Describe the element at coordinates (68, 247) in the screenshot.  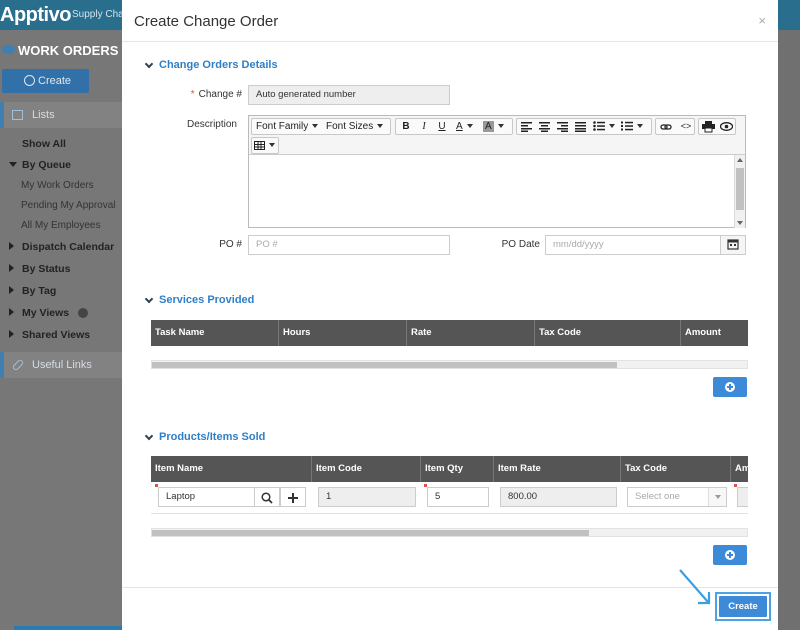
I see `sidebar-item-dispatch-calendar: Dispatch Calendar` at that location.